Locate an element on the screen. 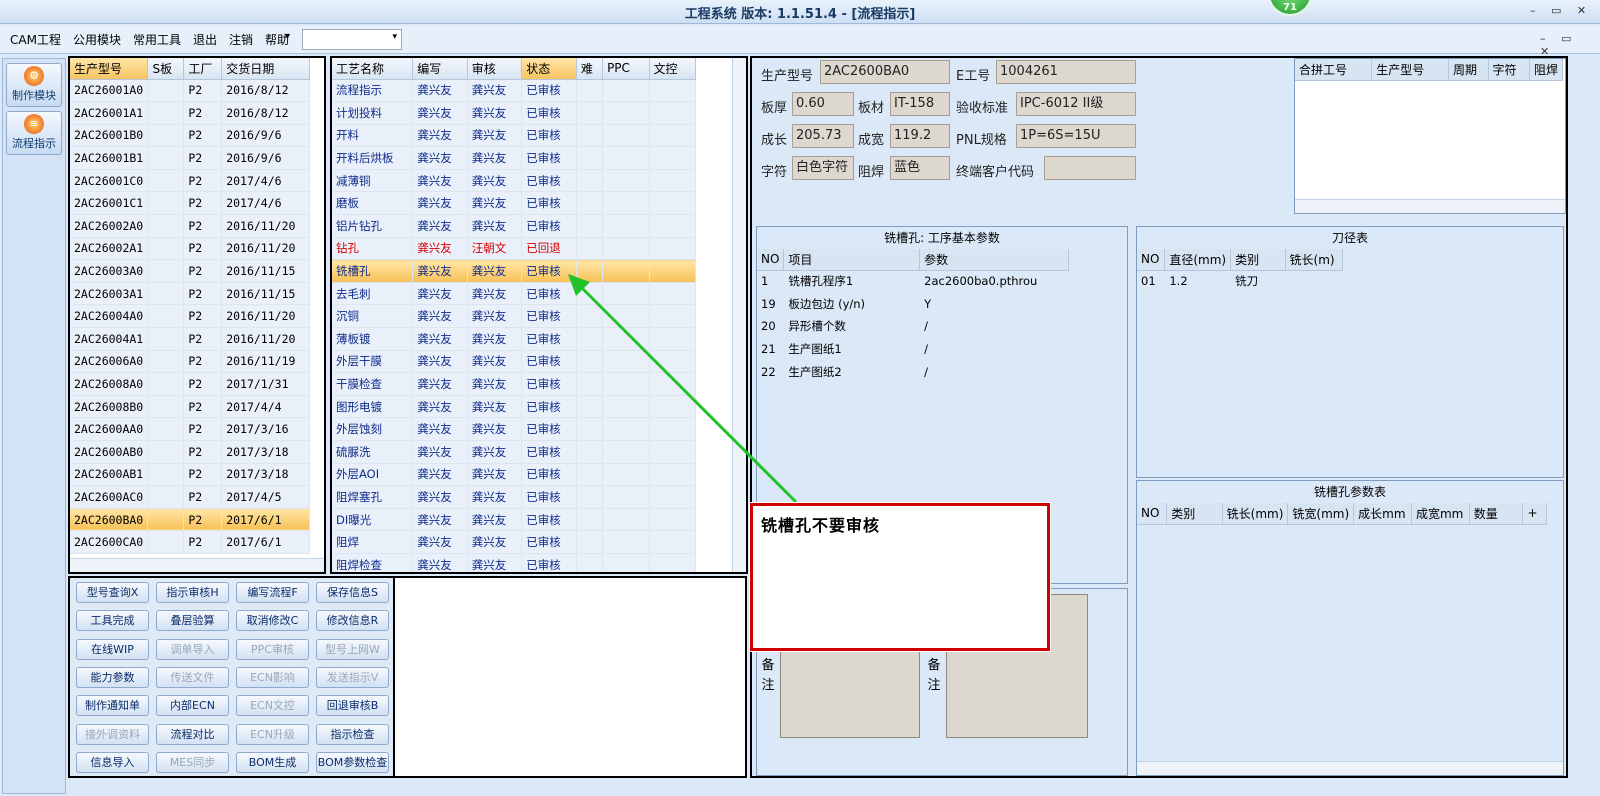 Image resolution: width=1600 pixels, height=796 pixels. column-header: 状态 is located at coordinates (549, 69).